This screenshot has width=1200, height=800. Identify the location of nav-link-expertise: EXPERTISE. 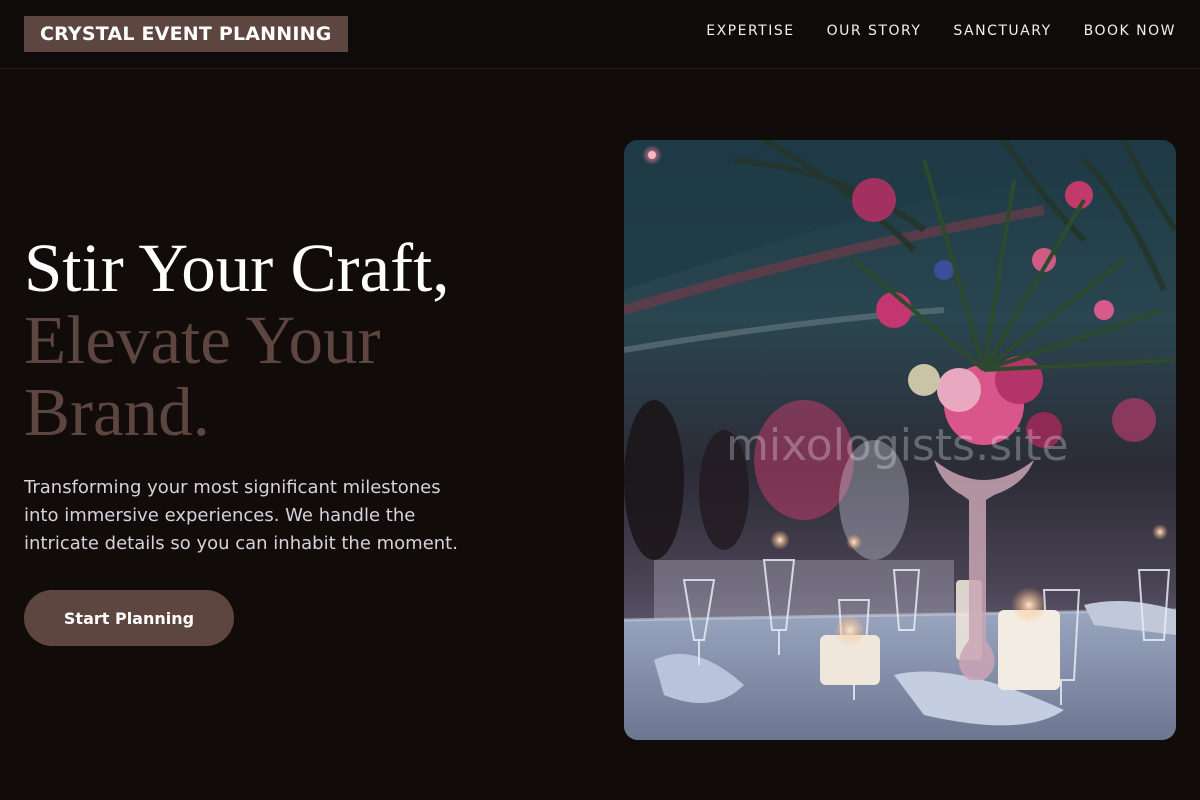
(750, 31).